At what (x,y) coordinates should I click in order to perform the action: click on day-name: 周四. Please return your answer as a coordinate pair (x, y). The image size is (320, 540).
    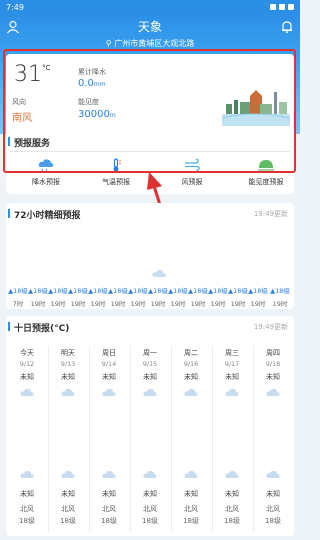
    Looking at the image, I should click on (273, 353).